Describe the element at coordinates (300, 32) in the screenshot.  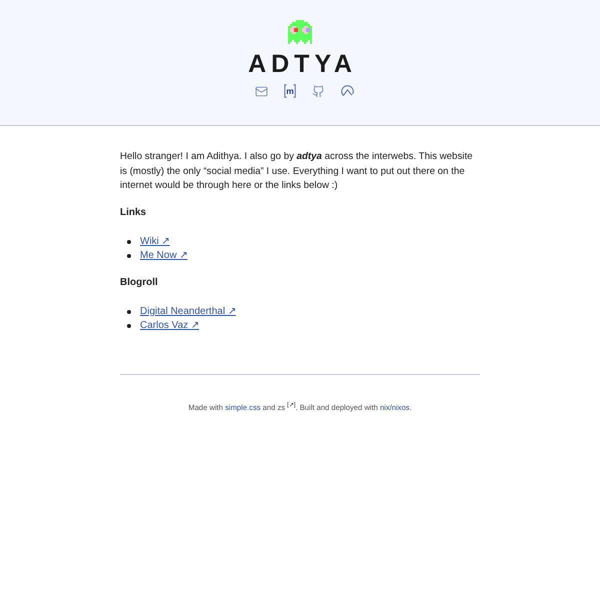
I see `ghost-logo-icon` at that location.